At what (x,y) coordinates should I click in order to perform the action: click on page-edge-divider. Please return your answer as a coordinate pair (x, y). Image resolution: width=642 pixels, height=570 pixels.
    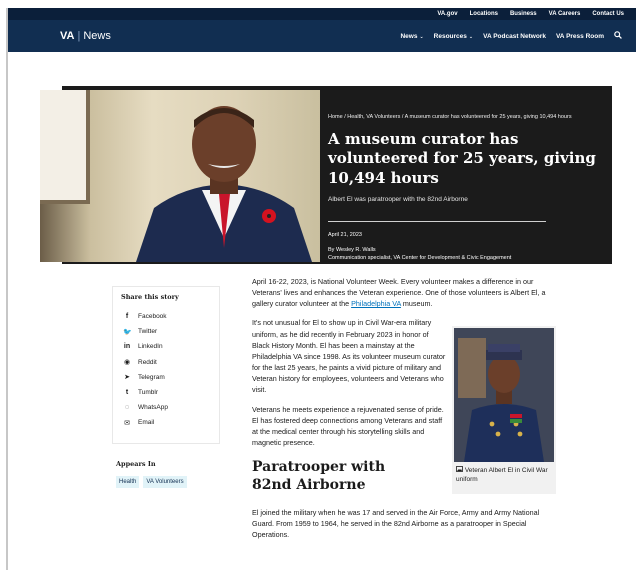
    Looking at the image, I should click on (7, 289).